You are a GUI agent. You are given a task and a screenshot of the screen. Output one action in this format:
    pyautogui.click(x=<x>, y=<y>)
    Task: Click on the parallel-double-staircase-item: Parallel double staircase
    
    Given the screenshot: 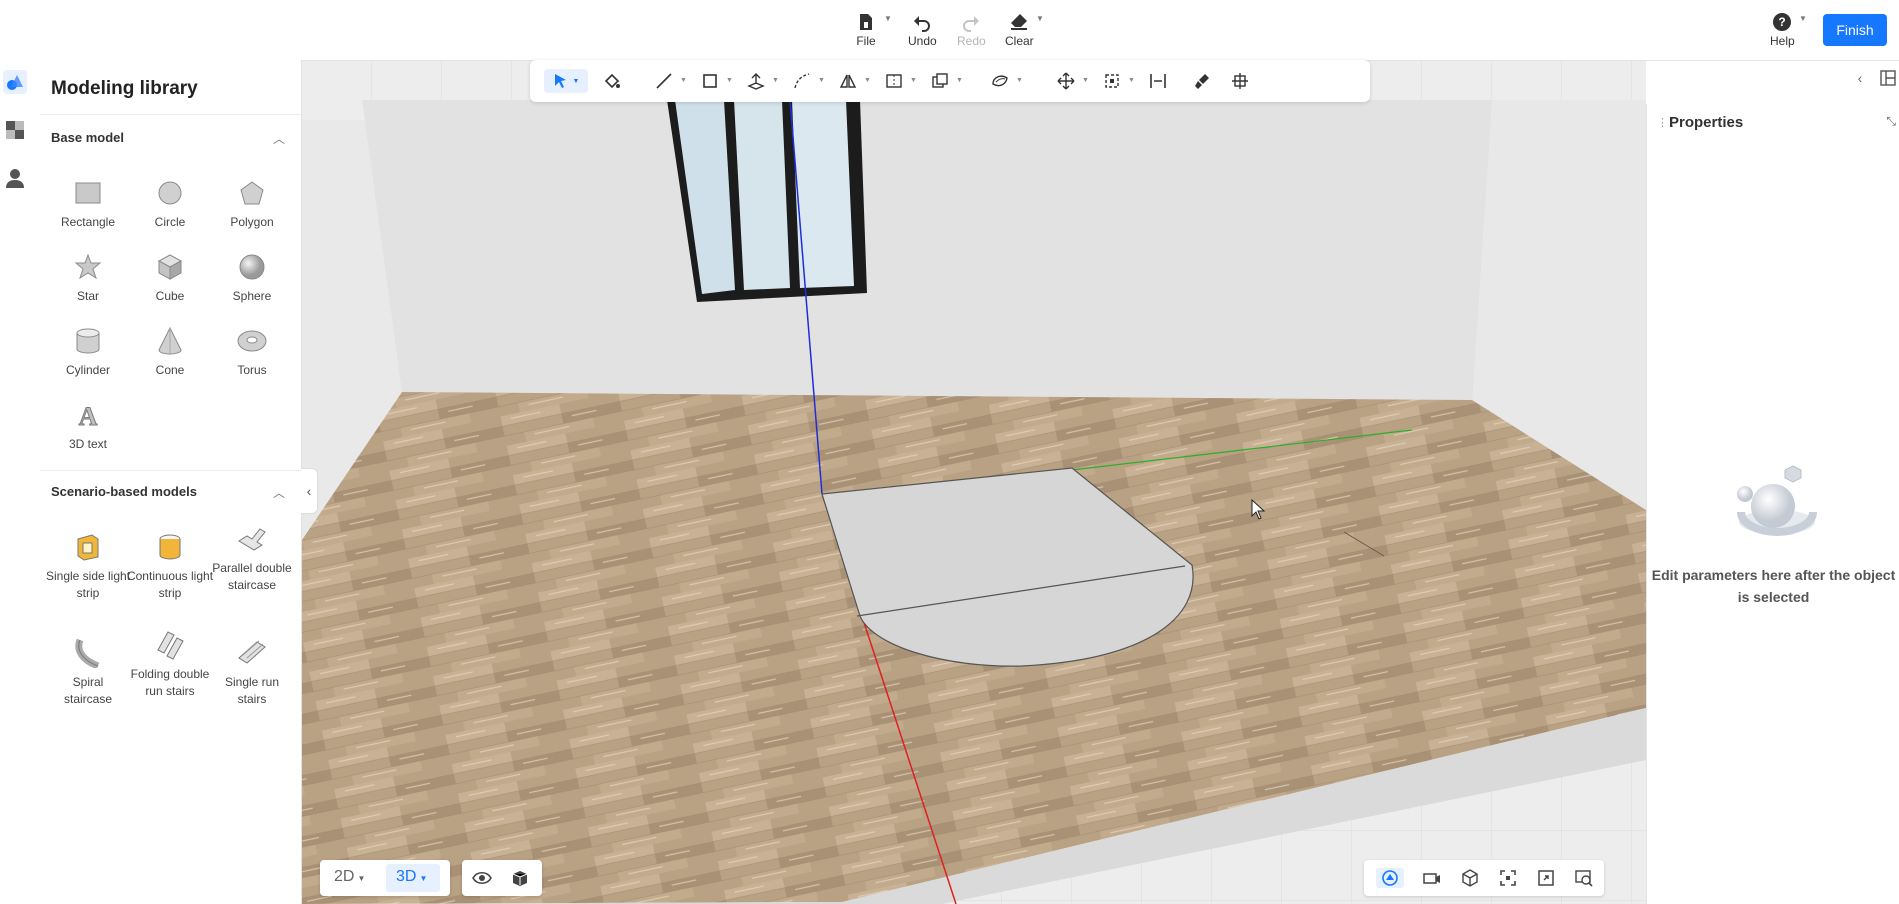 What is the action you would take?
    pyautogui.click(x=252, y=559)
    